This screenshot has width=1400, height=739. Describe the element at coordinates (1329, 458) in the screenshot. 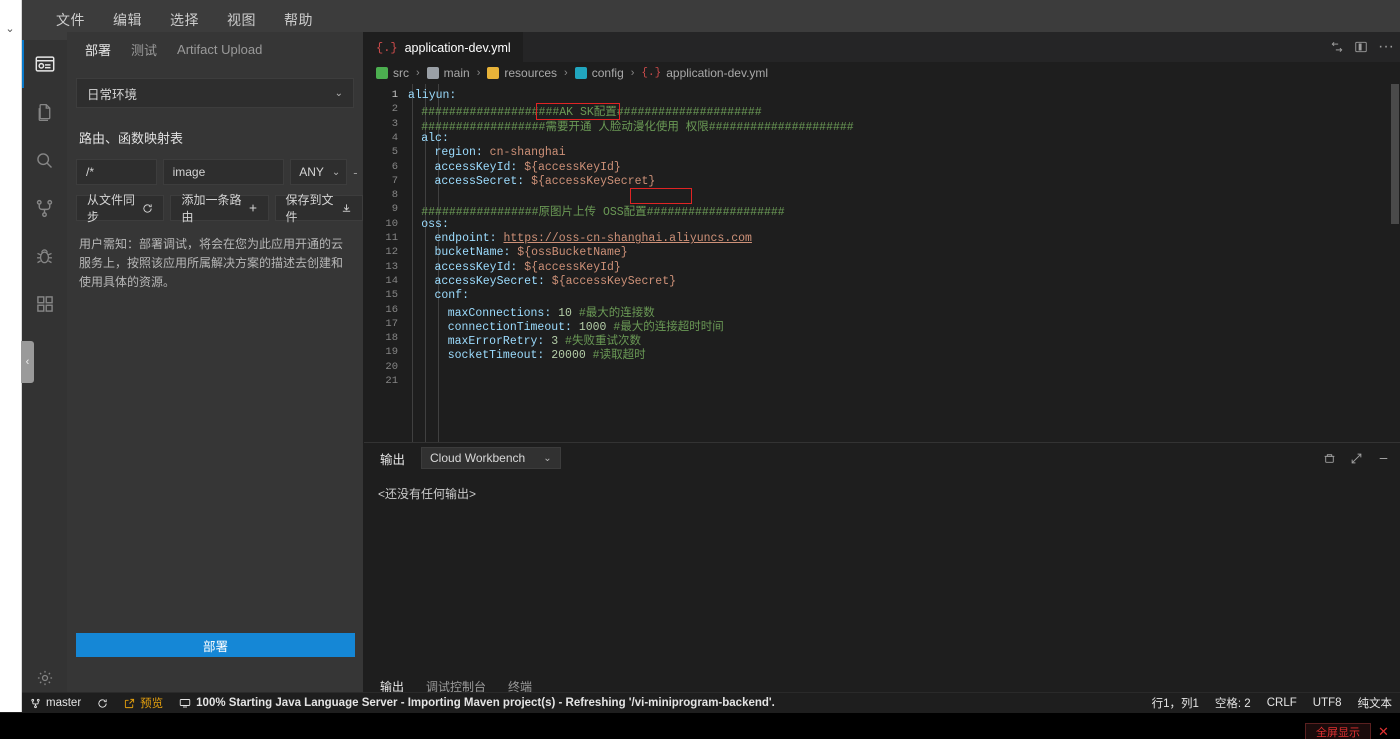

I see `clear-output-icon` at that location.